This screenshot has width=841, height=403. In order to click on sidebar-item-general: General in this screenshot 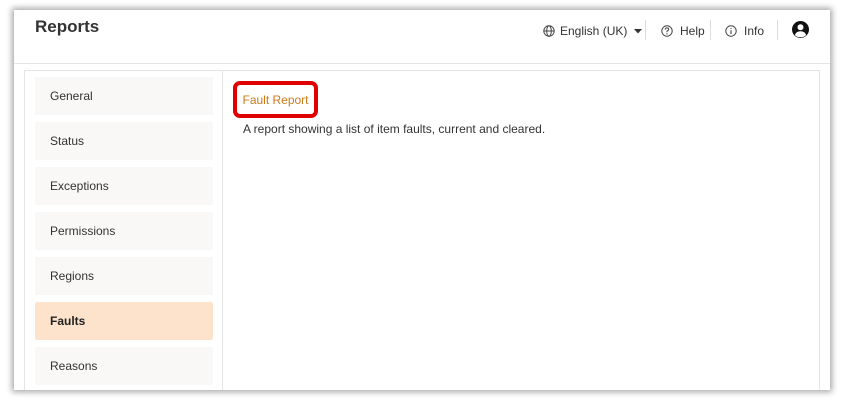, I will do `click(124, 96)`.